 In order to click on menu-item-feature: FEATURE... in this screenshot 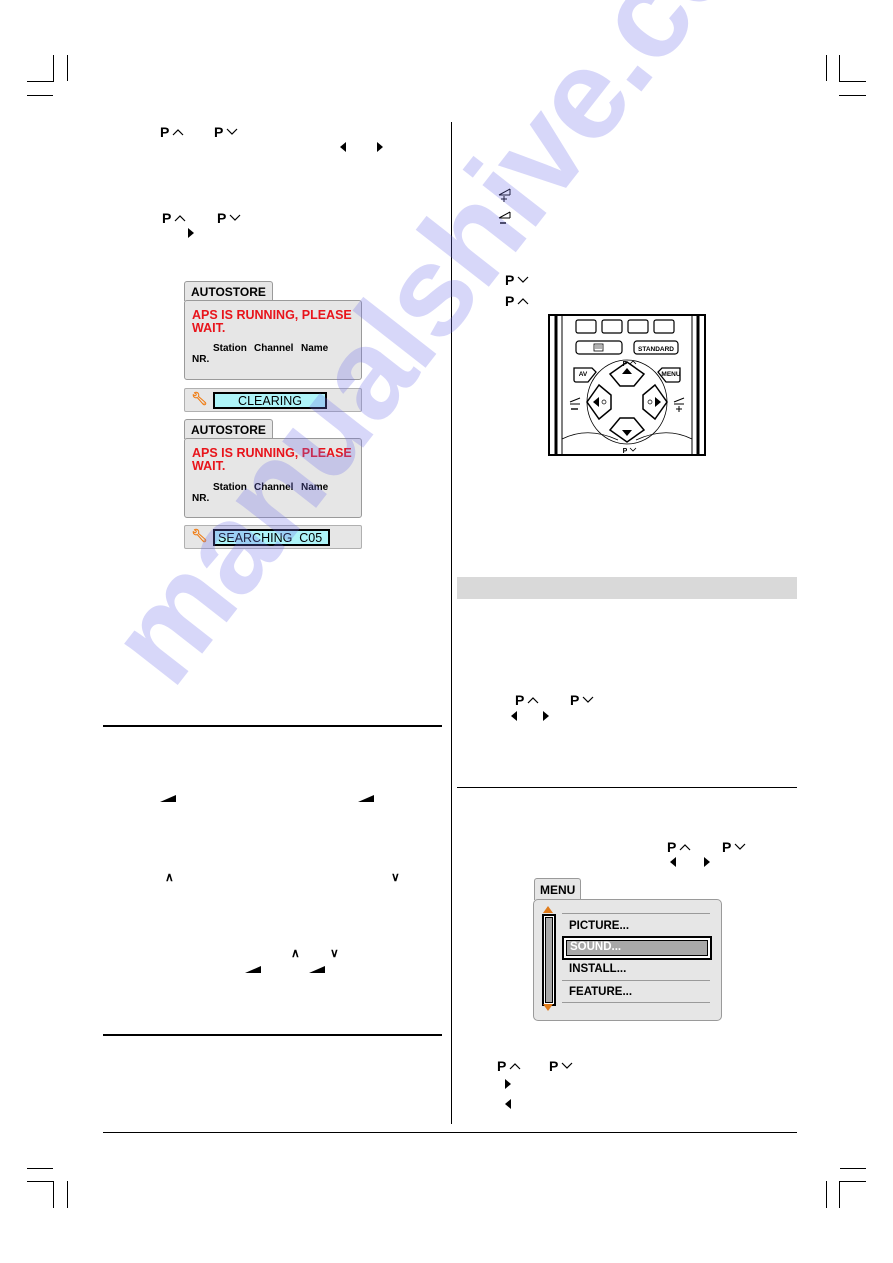, I will do `click(600, 992)`.